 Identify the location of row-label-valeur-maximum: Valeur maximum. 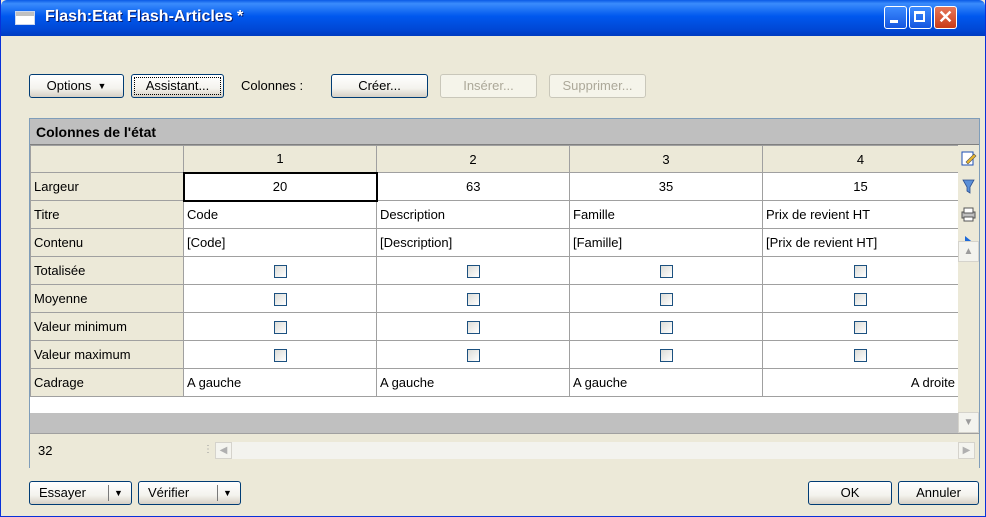
(107, 354).